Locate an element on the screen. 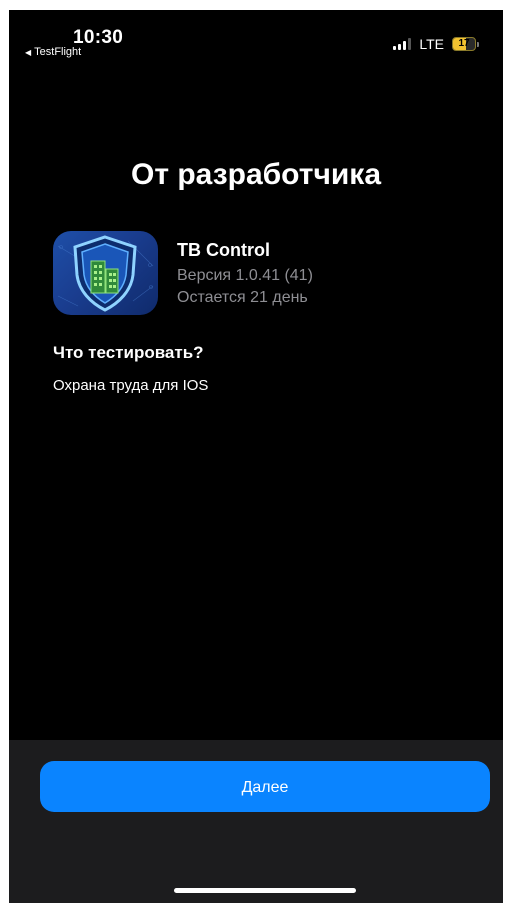 The height and width of the screenshot is (903, 511). app-expiration: Остается 21 день is located at coordinates (242, 297).